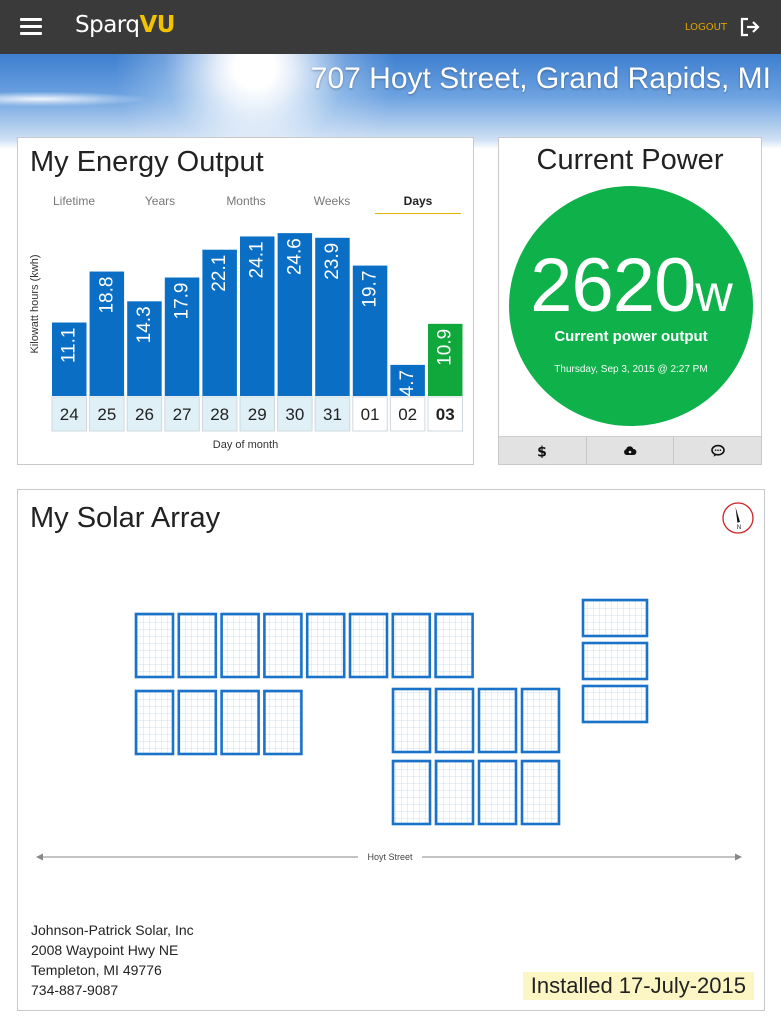 The height and width of the screenshot is (1024, 781). I want to click on bar-value-label: 4.7, so click(407, 383).